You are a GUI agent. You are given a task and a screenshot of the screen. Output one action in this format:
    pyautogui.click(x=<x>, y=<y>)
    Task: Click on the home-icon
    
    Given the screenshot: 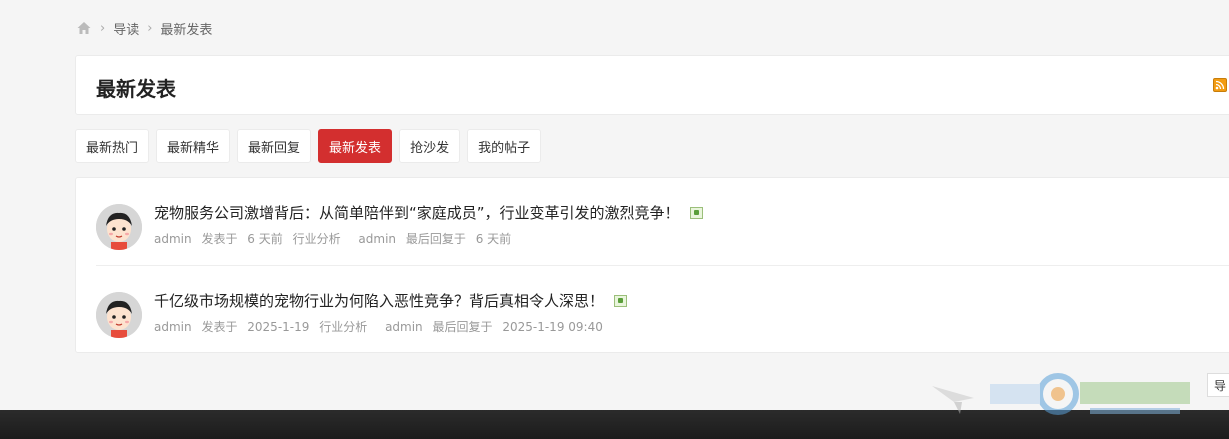 What is the action you would take?
    pyautogui.click(x=84, y=28)
    